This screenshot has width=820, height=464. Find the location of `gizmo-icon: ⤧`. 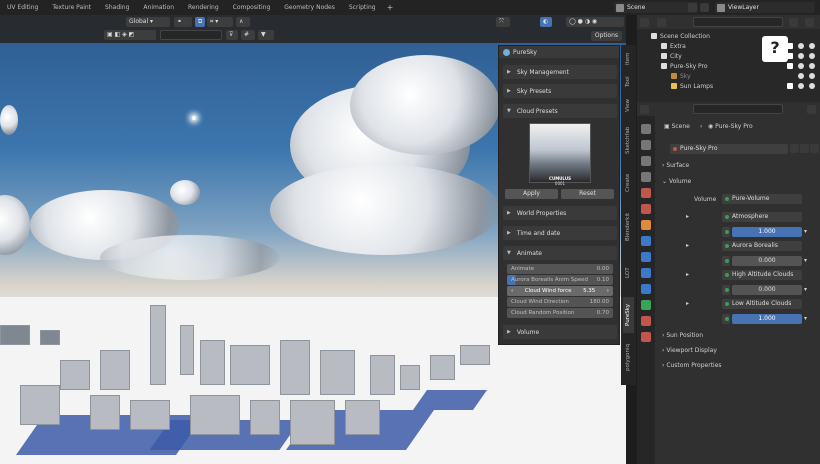

gizmo-icon: ⤧ is located at coordinates (503, 22).